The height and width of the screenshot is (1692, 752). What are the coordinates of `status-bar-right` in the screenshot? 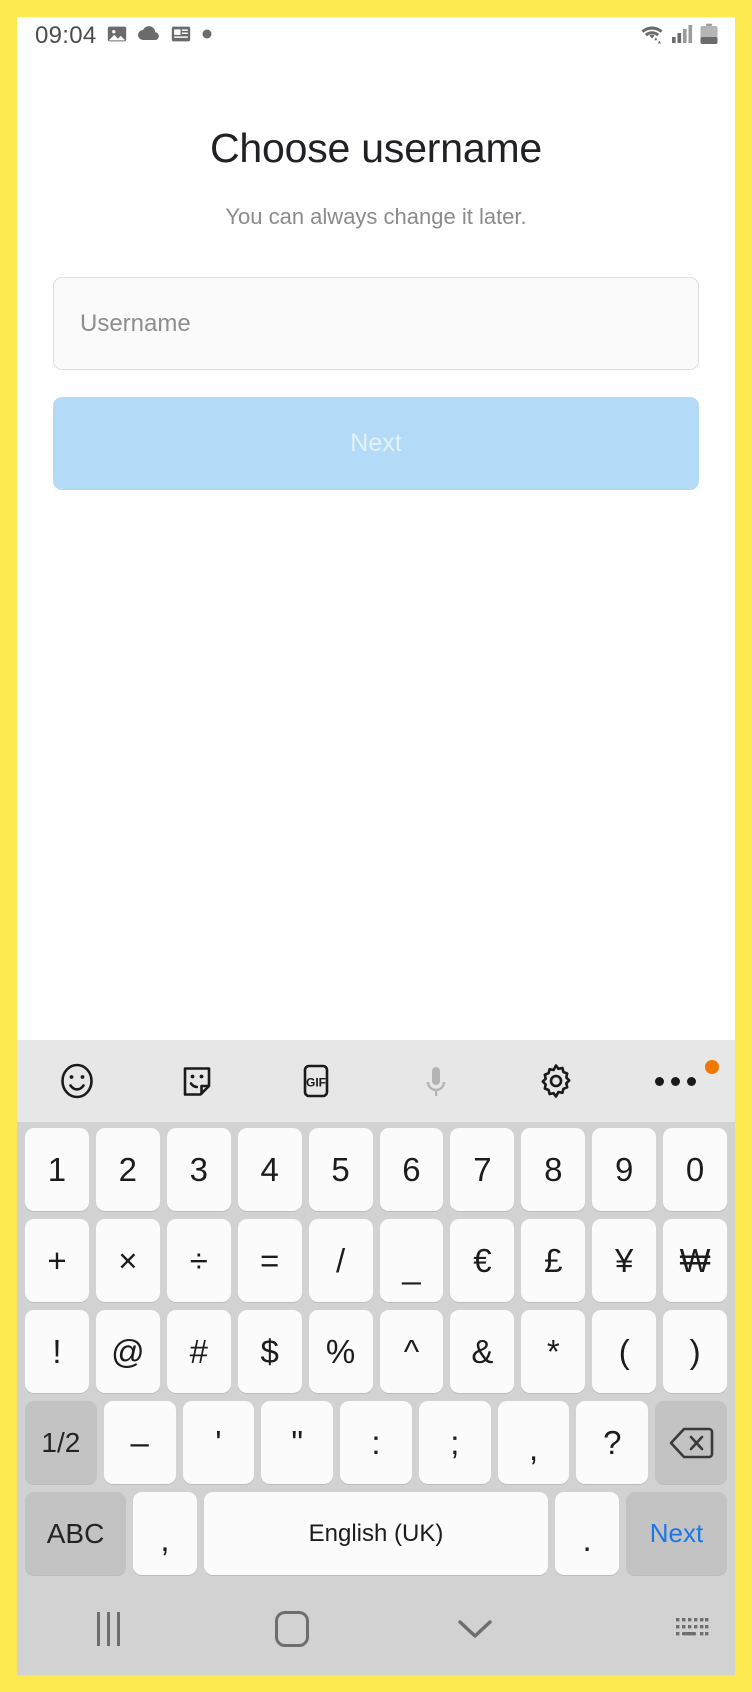 It's located at (679, 36).